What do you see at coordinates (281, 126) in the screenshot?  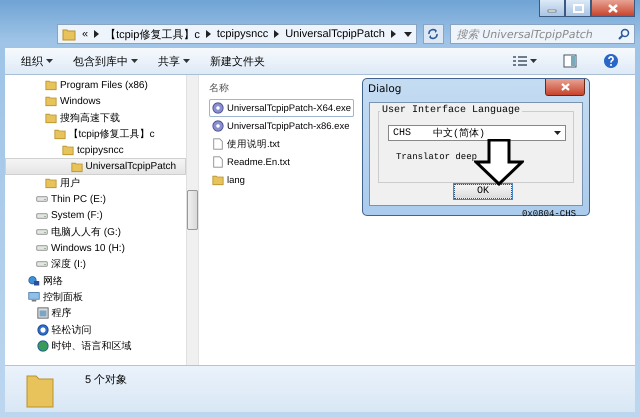 I see `file-item: UniversalTcpipPatch-x86.exe` at bounding box center [281, 126].